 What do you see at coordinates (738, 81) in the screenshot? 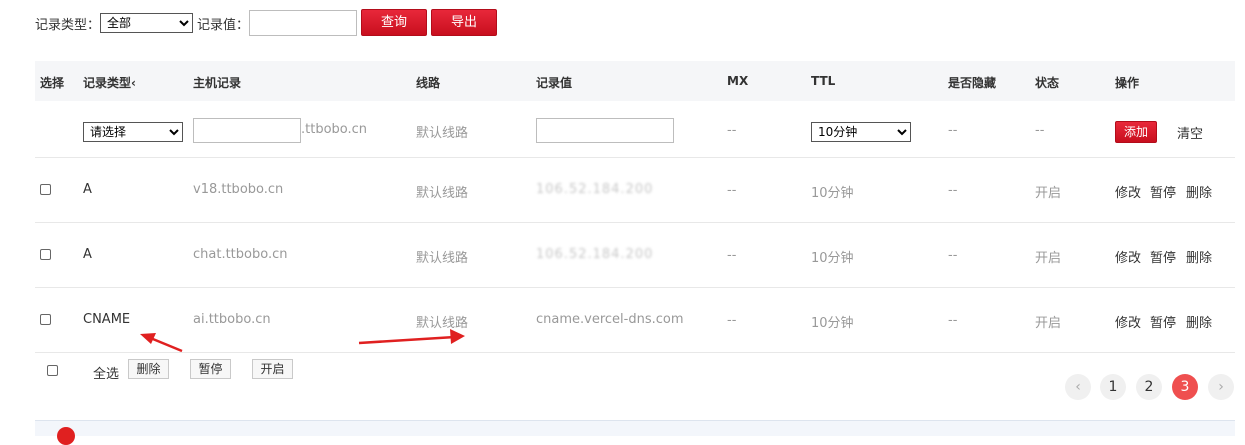
I see `header-mx: MX` at bounding box center [738, 81].